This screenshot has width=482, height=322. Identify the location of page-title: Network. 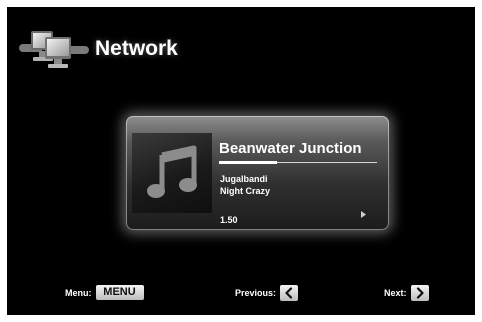
(136, 48).